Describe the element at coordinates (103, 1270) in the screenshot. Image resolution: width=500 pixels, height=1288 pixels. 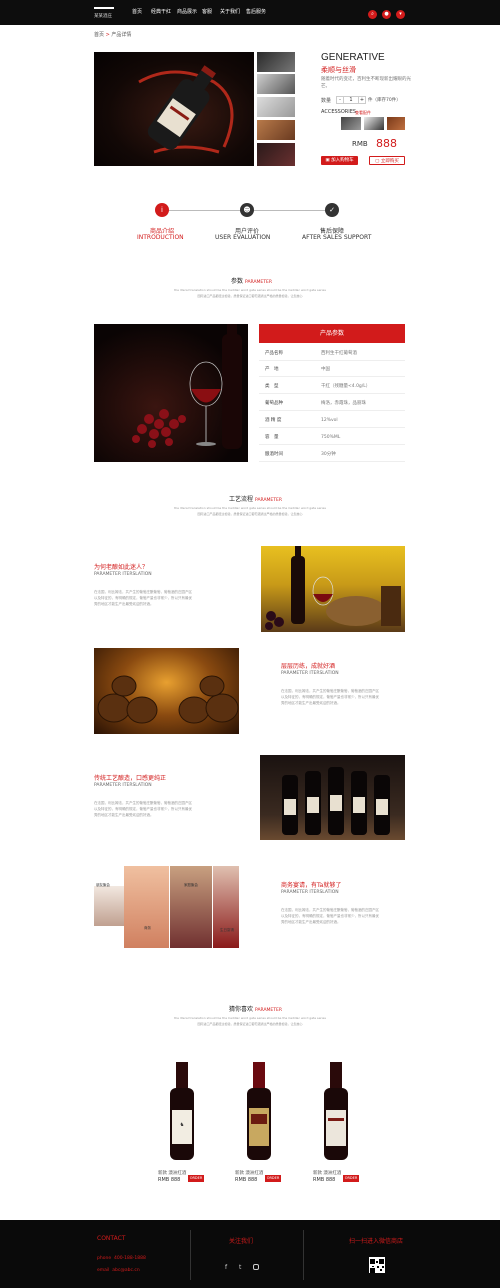
I see `email-label: email` at that location.